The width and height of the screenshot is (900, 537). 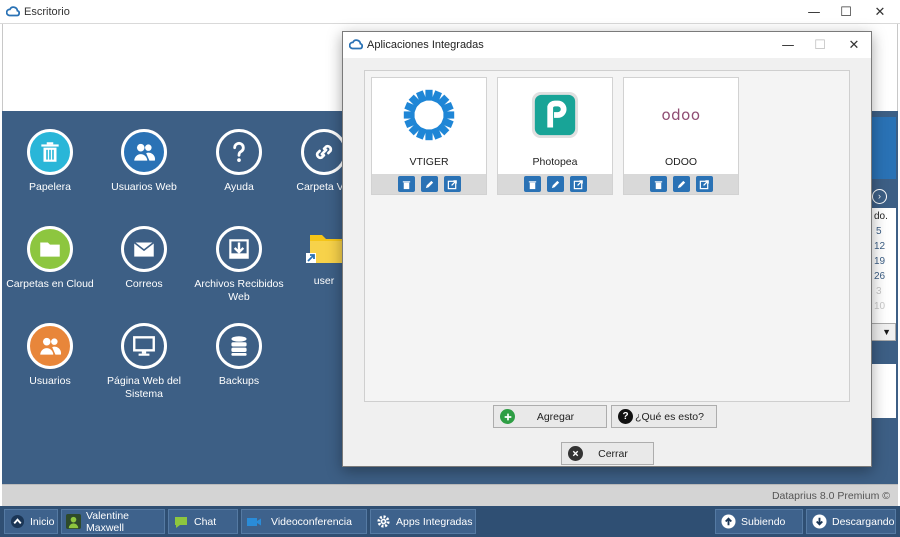 What do you see at coordinates (607, 45) in the screenshot?
I see `dialog-titlebar: Aplicaciones Integradas — ☐ ✕` at bounding box center [607, 45].